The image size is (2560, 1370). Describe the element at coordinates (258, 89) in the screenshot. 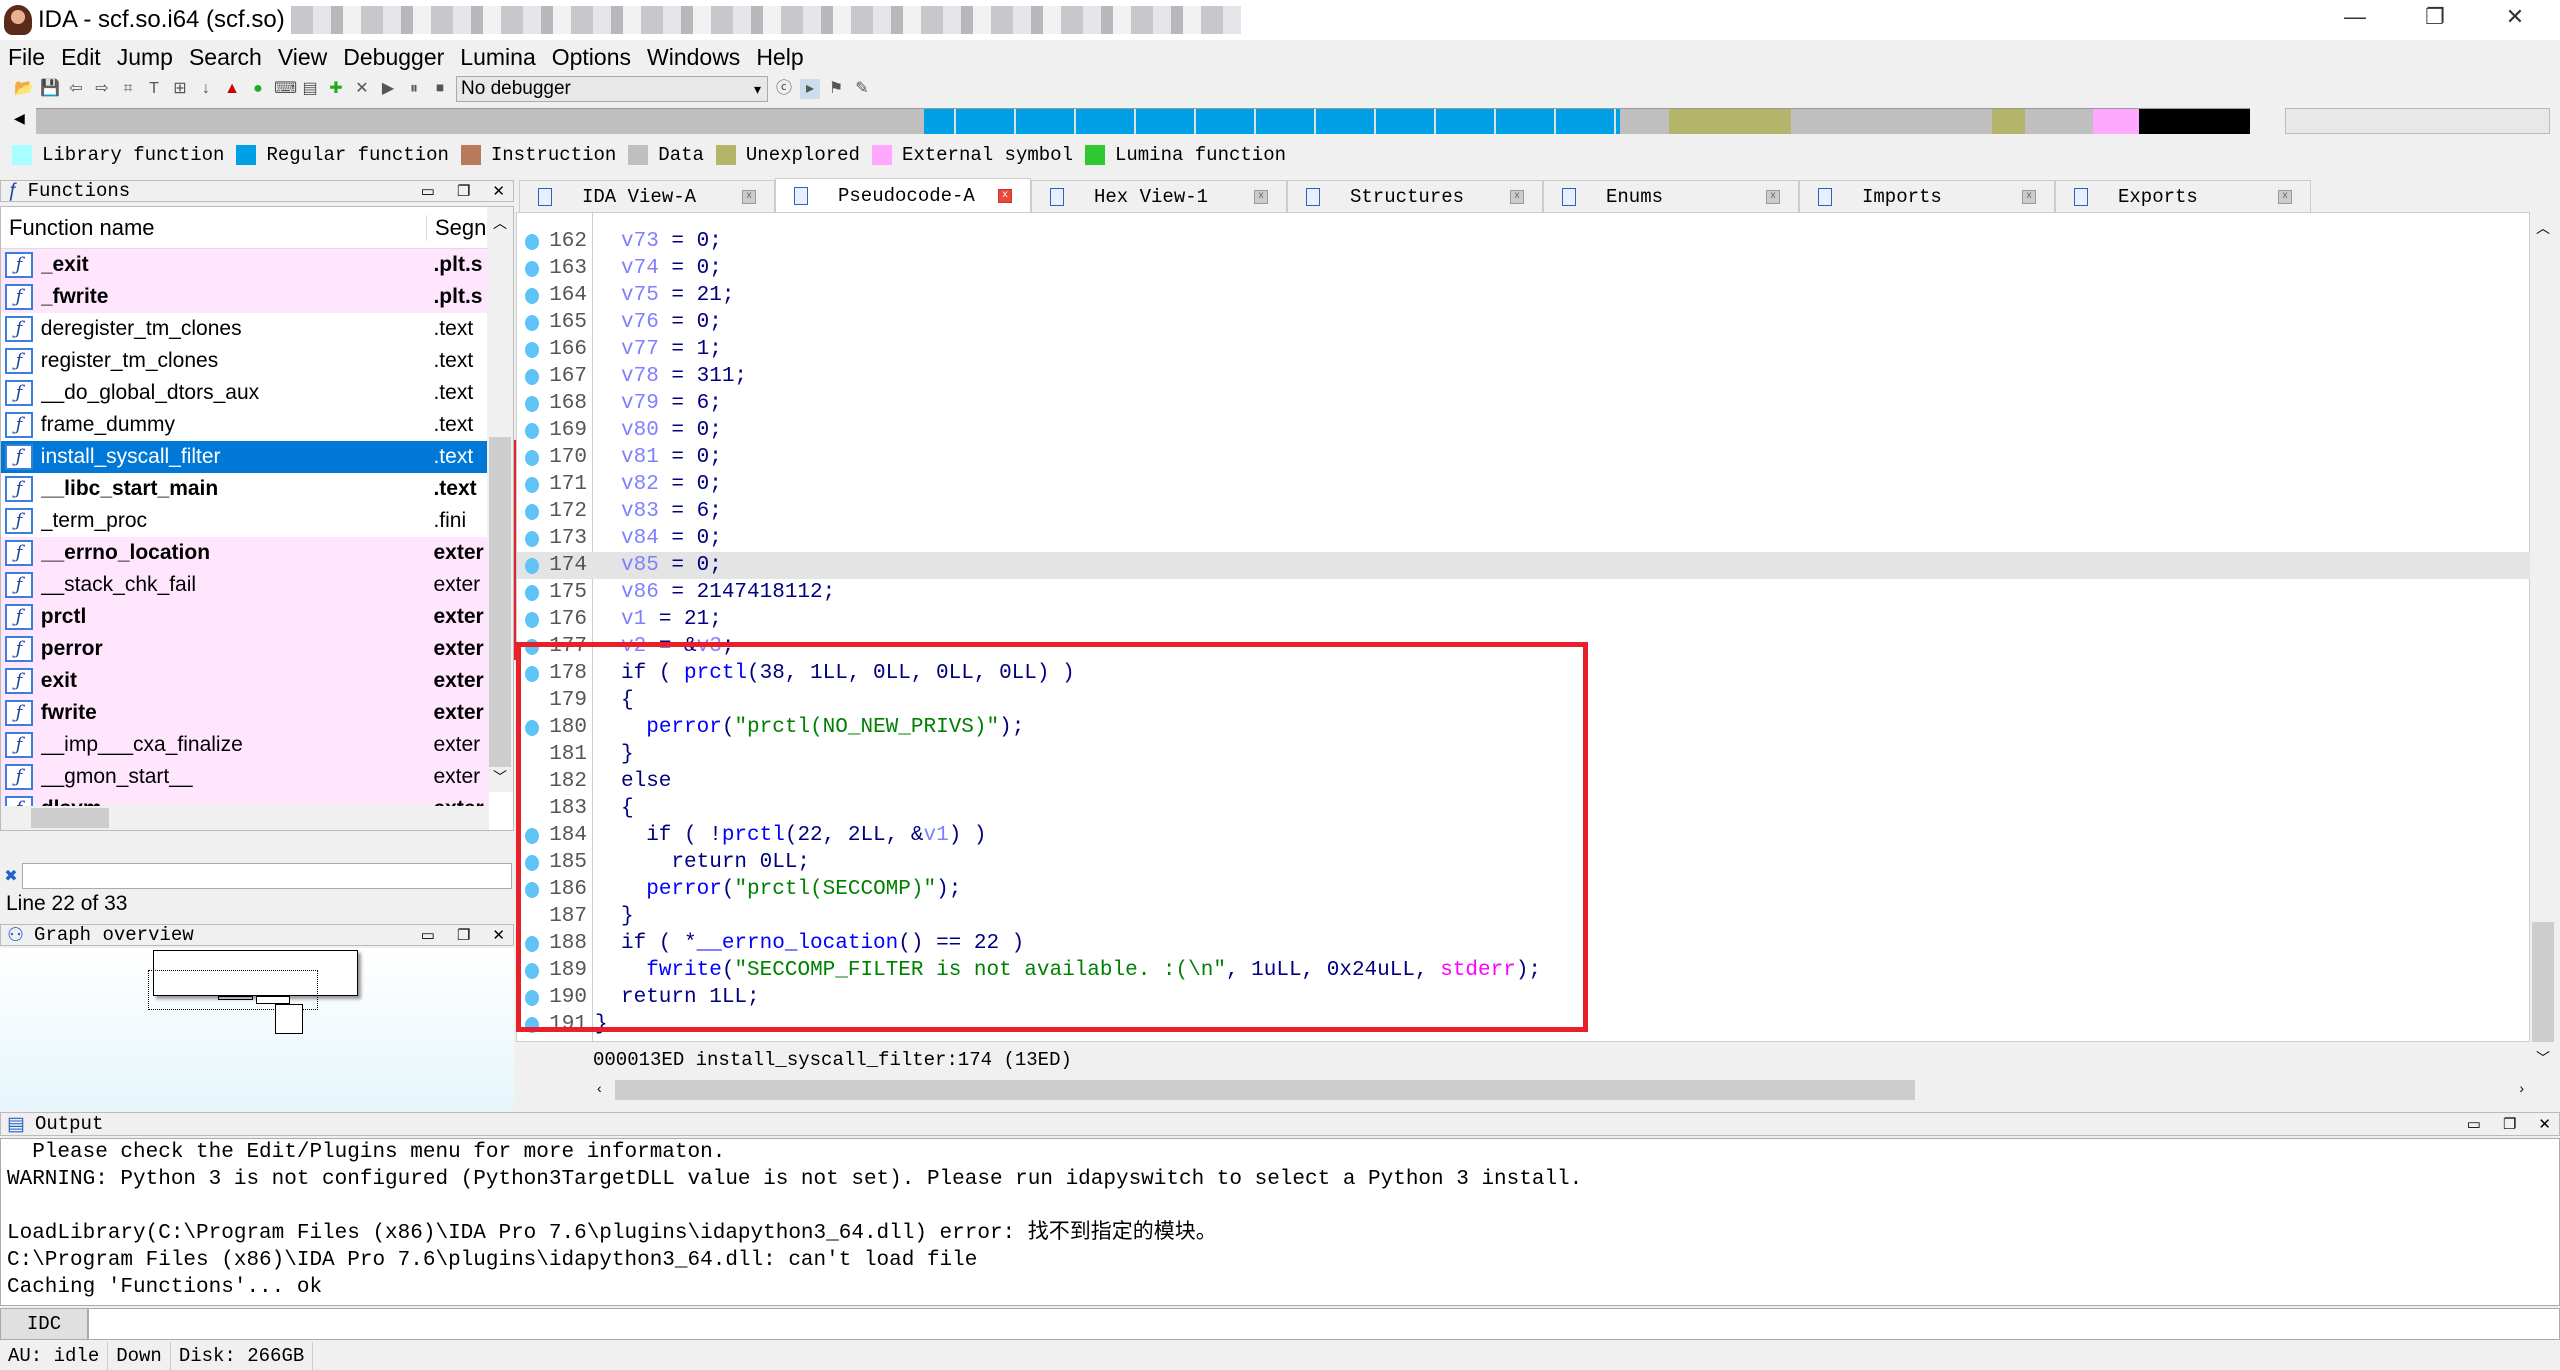

I see `green-circle-icon: ●` at that location.